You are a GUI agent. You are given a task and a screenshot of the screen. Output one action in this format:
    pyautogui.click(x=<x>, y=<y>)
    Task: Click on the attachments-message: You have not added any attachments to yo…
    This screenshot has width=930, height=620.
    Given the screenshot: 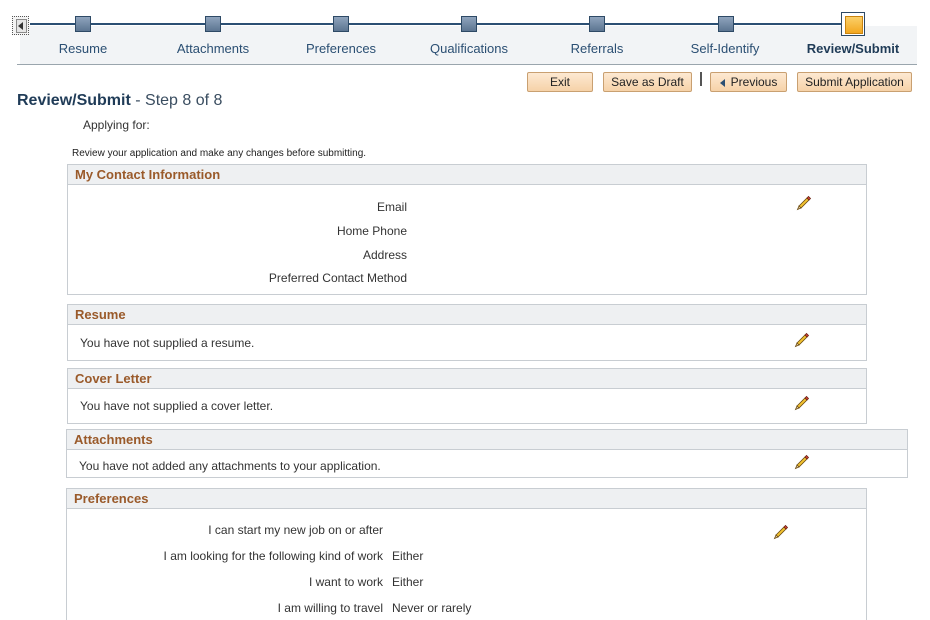 What is the action you would take?
    pyautogui.click(x=230, y=466)
    